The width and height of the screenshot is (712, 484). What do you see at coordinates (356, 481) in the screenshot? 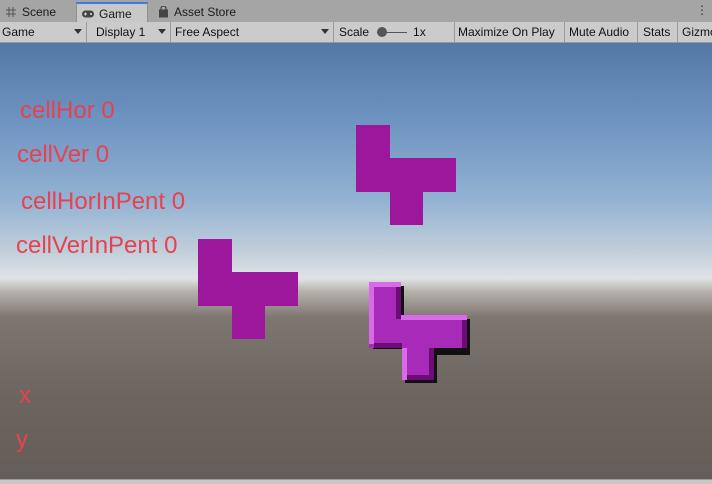
I see `bottom-border` at bounding box center [356, 481].